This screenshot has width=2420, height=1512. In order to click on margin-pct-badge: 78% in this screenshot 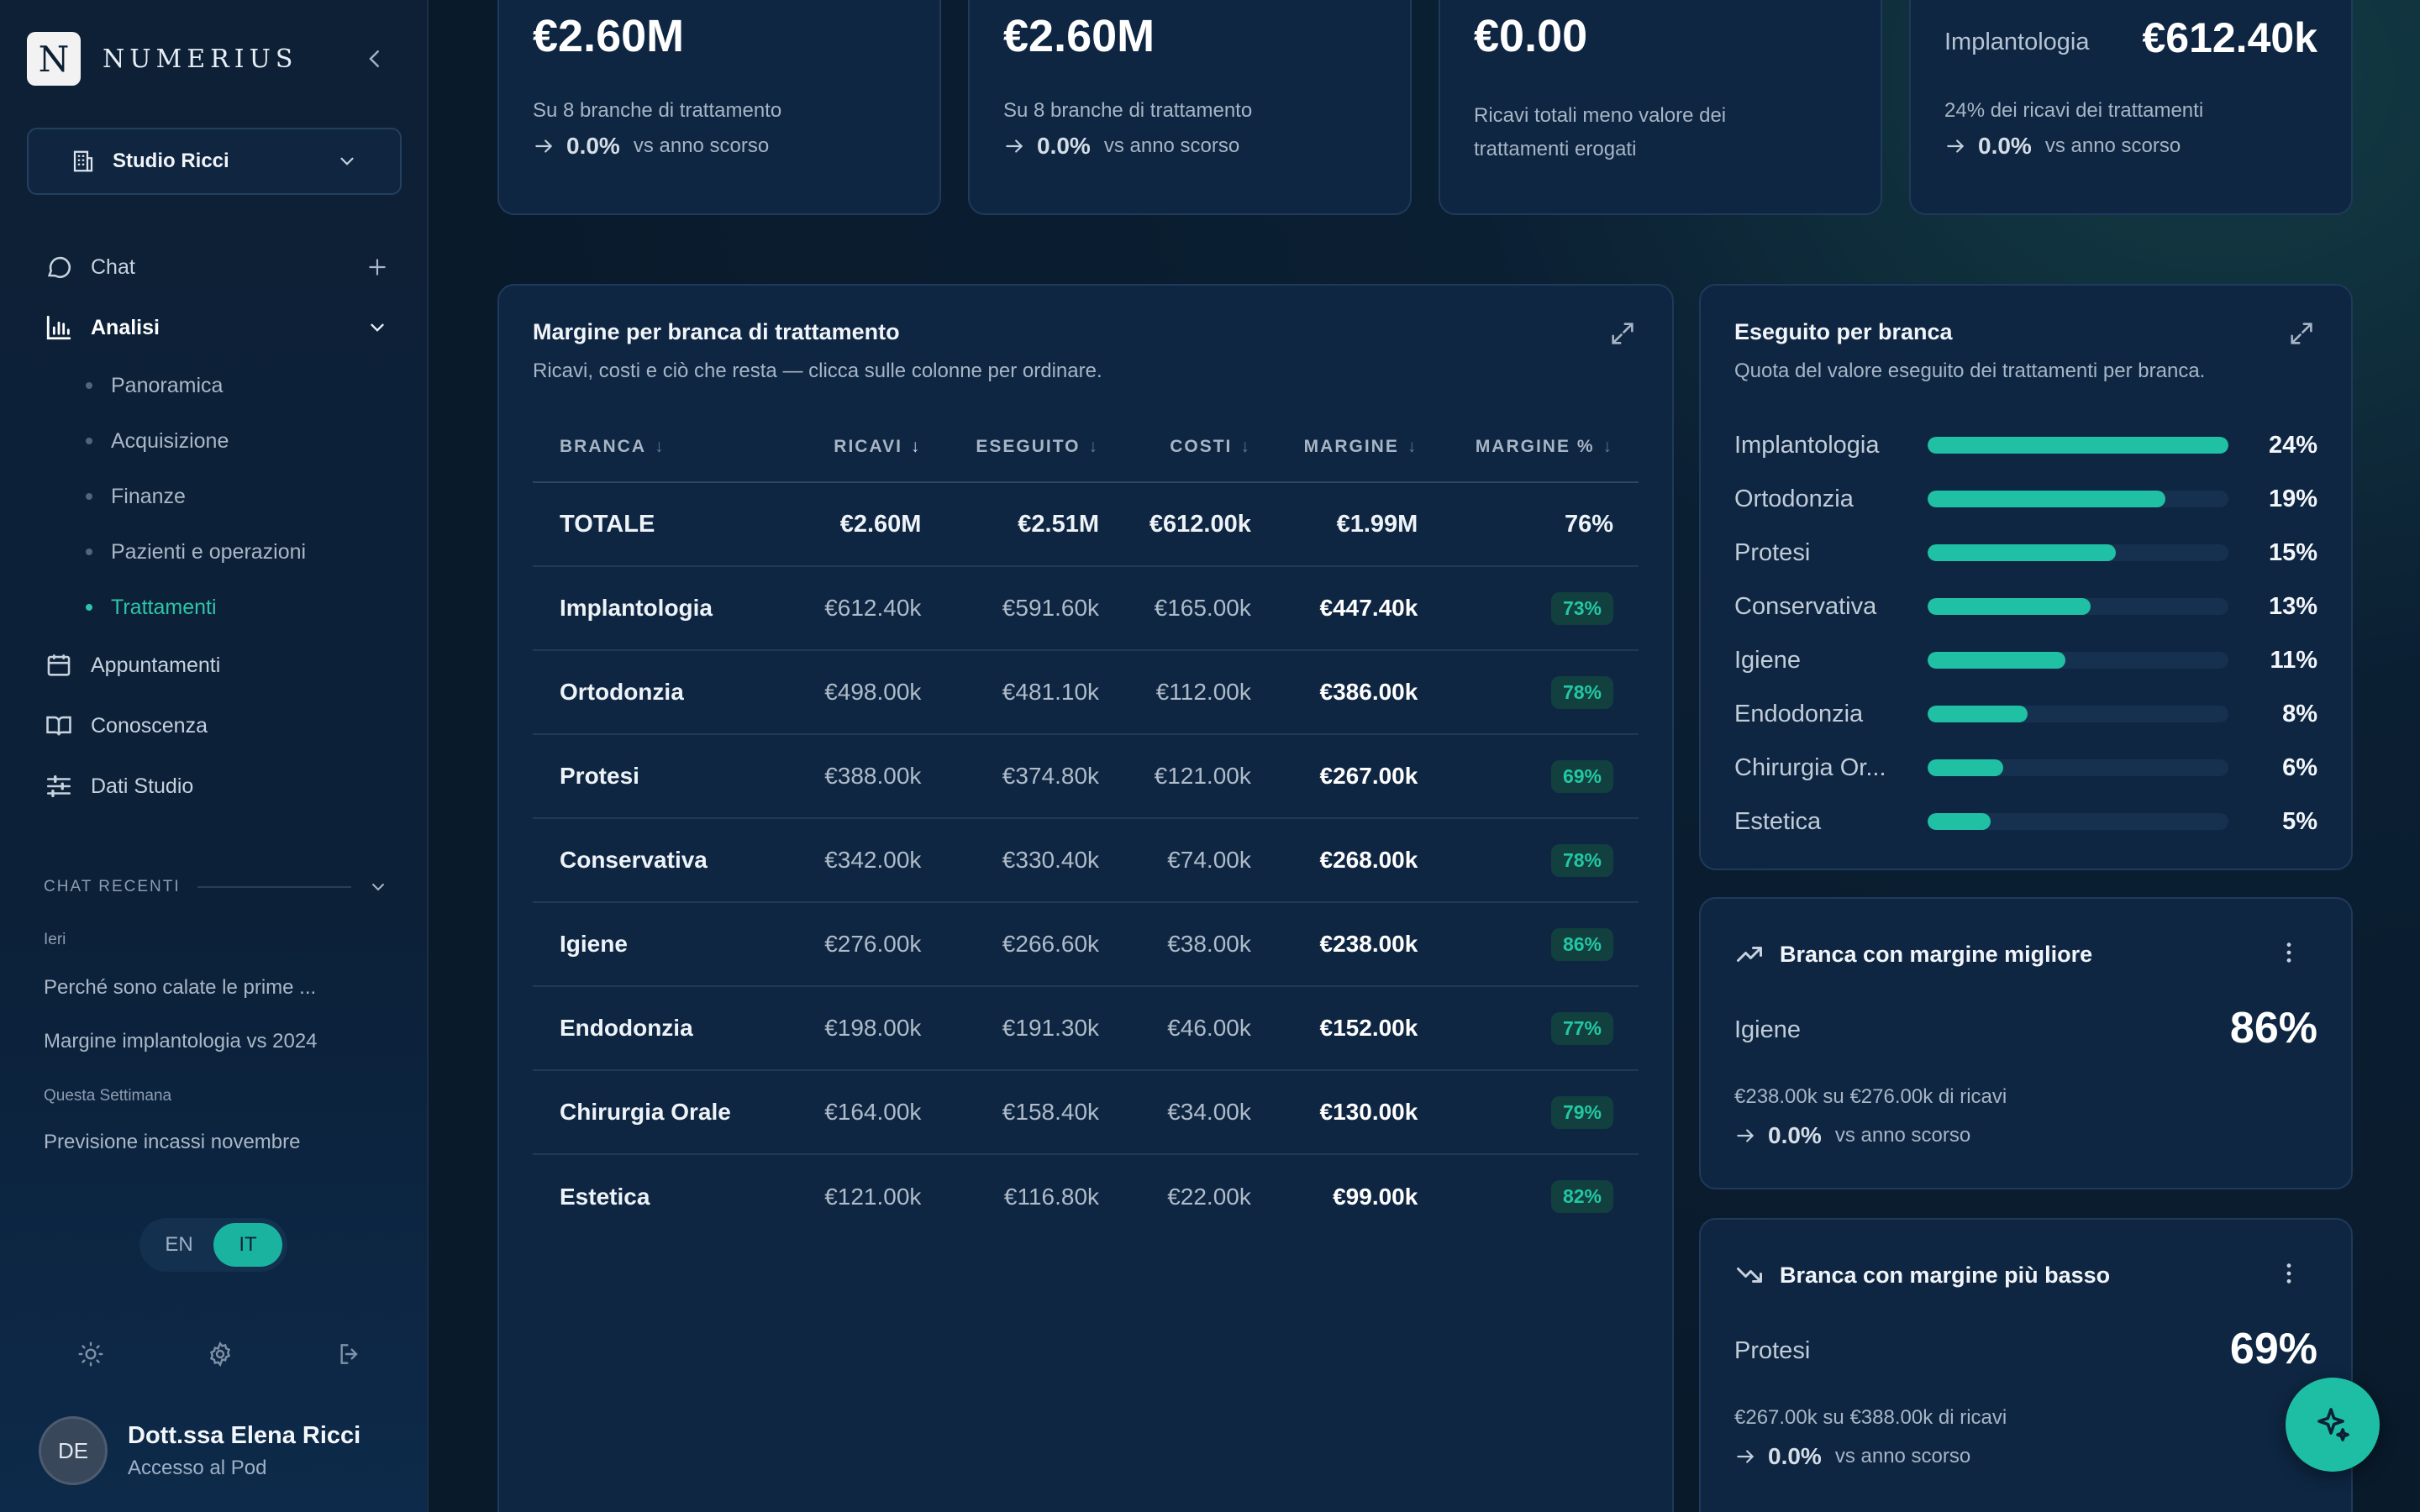, I will do `click(1582, 860)`.